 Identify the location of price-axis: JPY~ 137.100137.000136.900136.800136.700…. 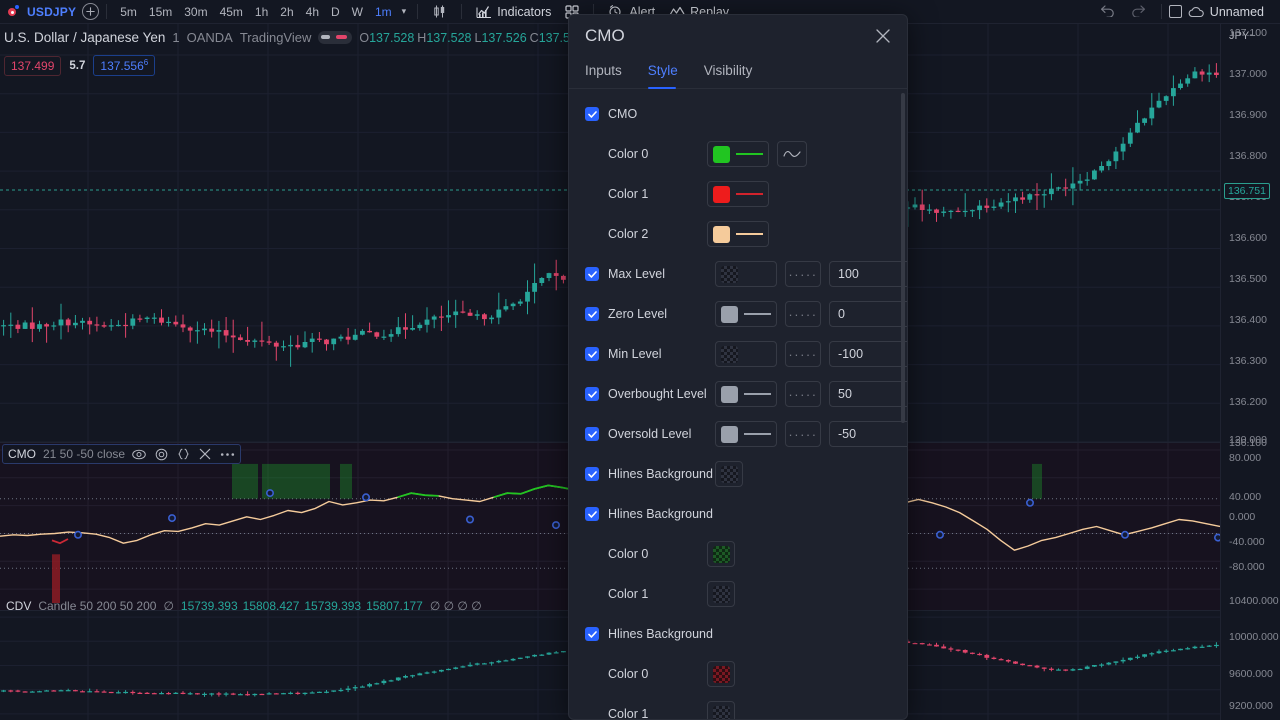
(1250, 372).